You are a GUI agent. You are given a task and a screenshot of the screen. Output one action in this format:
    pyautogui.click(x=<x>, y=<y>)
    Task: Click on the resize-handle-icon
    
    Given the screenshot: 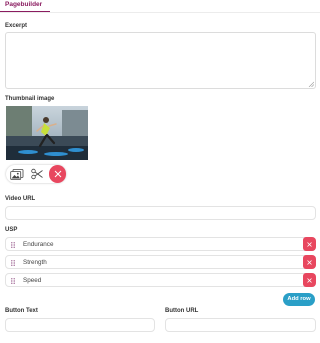 What is the action you would take?
    pyautogui.click(x=311, y=84)
    